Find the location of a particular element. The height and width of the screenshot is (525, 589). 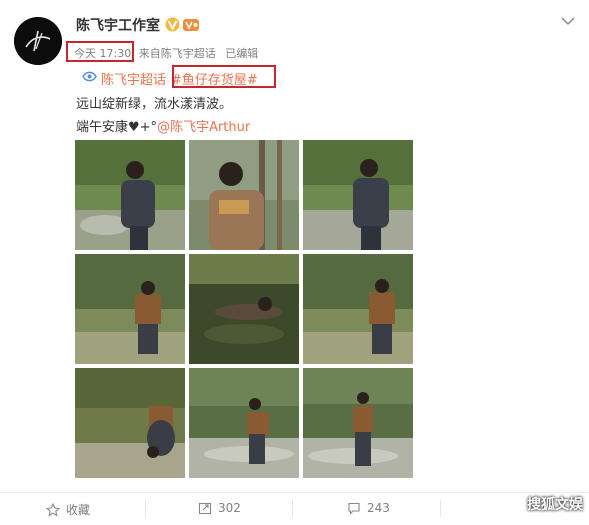

favorite-button: 收藏 is located at coordinates (68, 509).